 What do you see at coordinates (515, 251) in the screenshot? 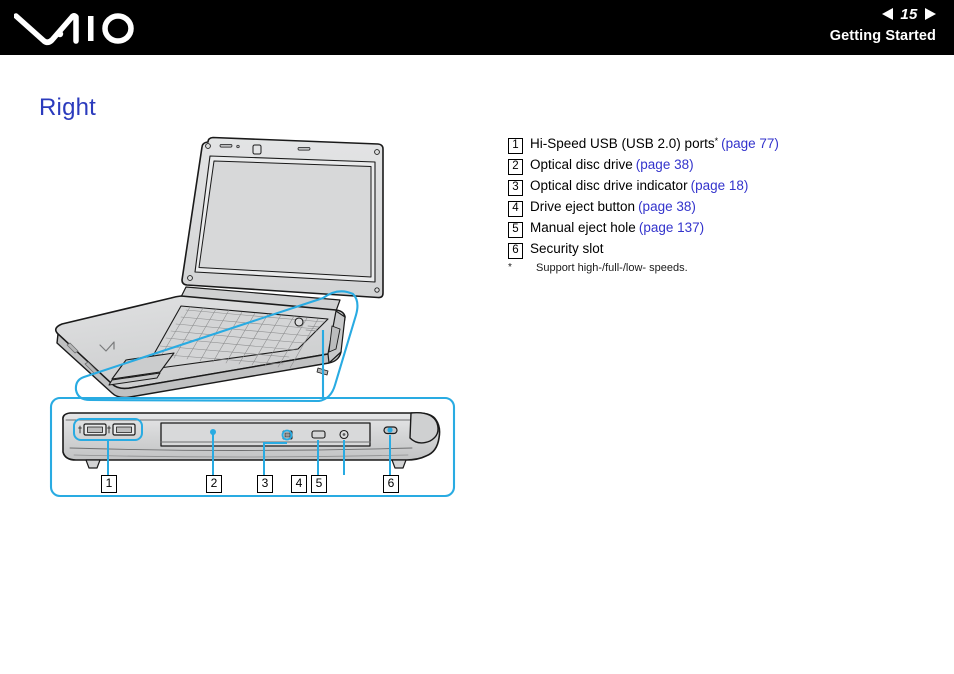
I see `callout-number: 6` at bounding box center [515, 251].